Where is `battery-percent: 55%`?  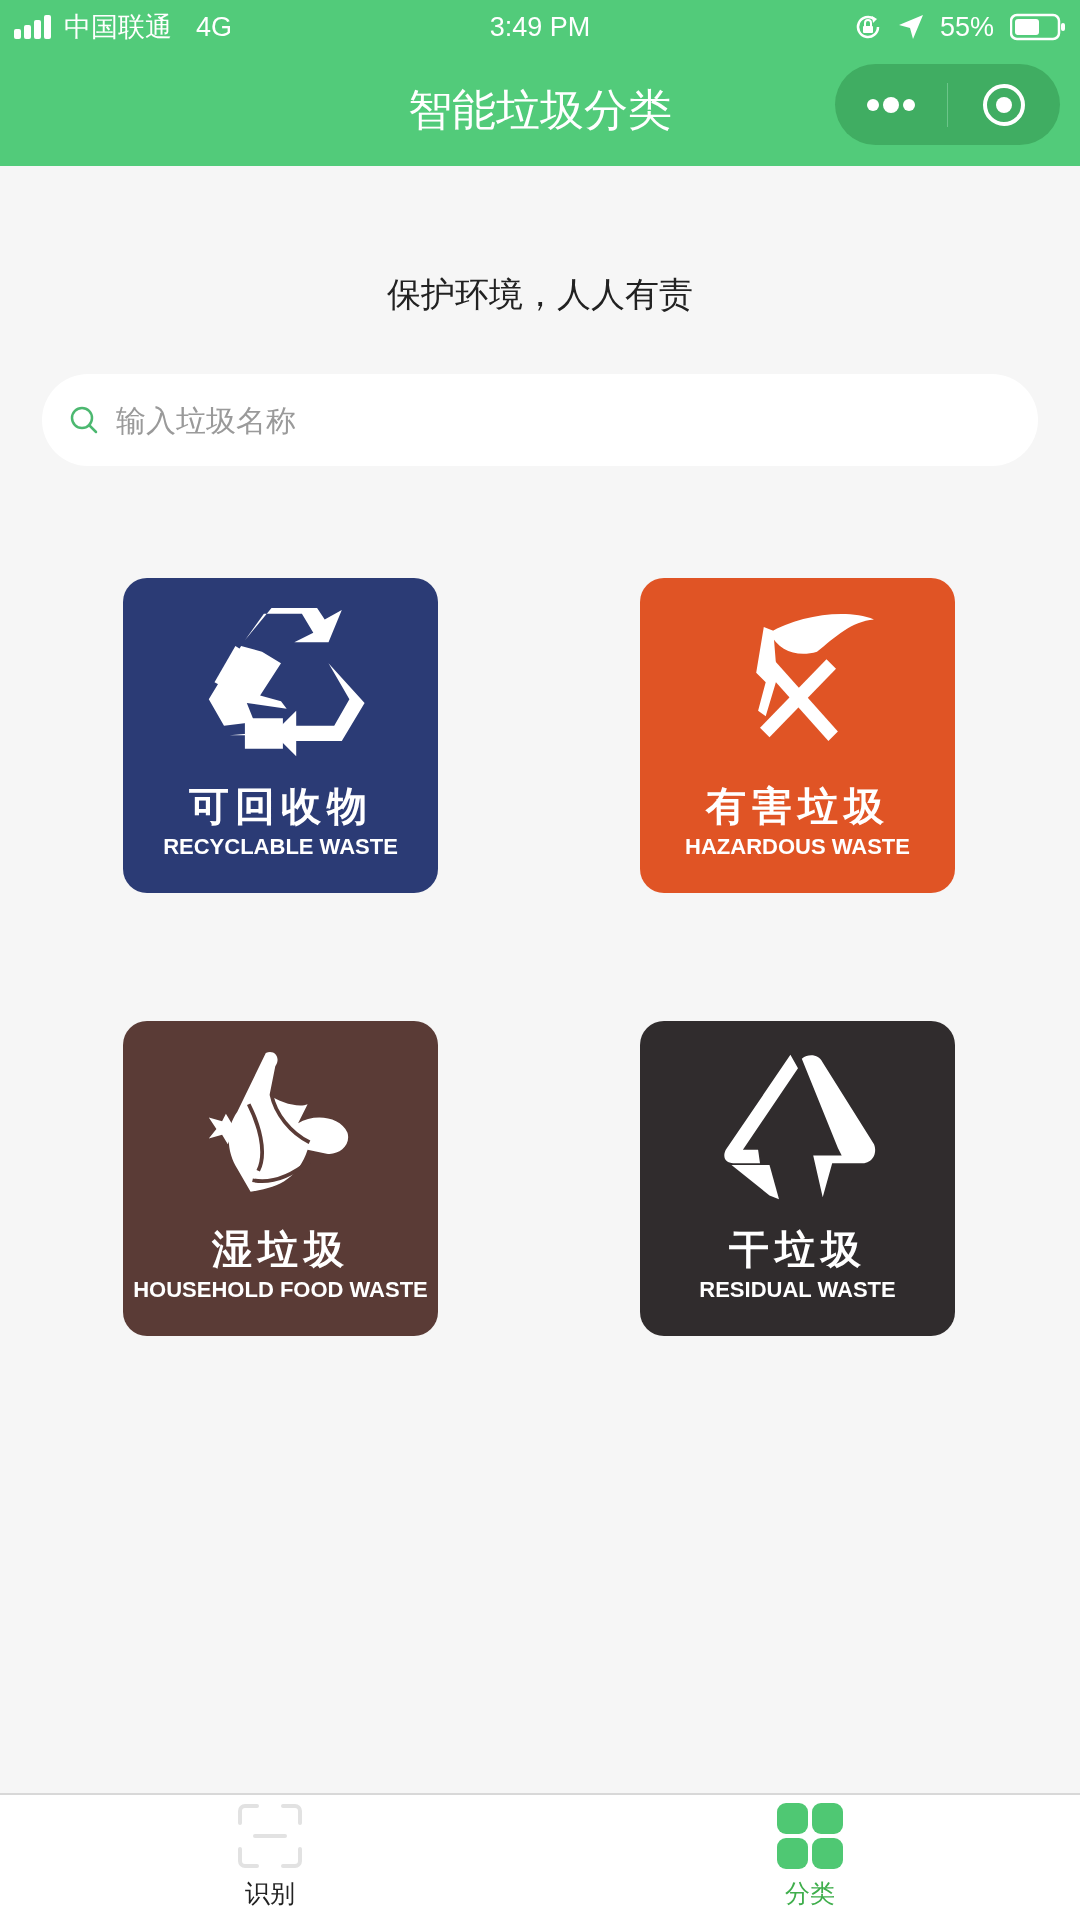 battery-percent: 55% is located at coordinates (966, 27).